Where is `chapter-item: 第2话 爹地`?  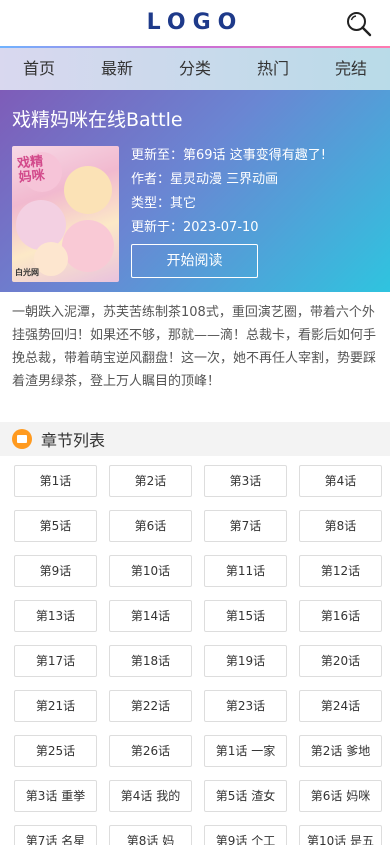
chapter-item: 第2话 爹地 is located at coordinates (340, 751).